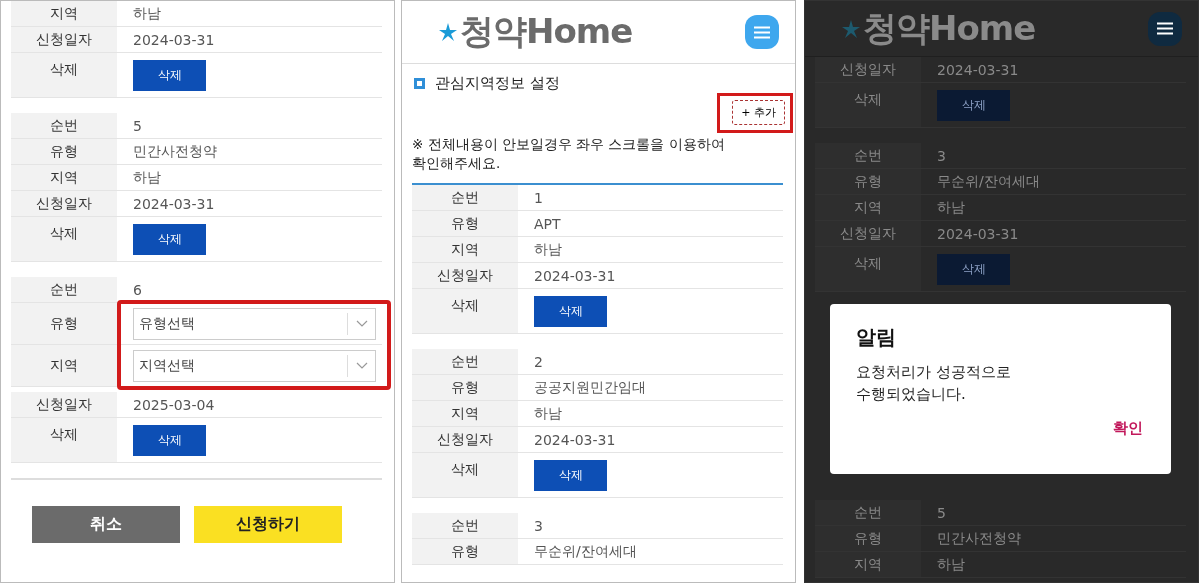 Image resolution: width=1200 pixels, height=583 pixels. I want to click on menu-button, so click(1165, 28).